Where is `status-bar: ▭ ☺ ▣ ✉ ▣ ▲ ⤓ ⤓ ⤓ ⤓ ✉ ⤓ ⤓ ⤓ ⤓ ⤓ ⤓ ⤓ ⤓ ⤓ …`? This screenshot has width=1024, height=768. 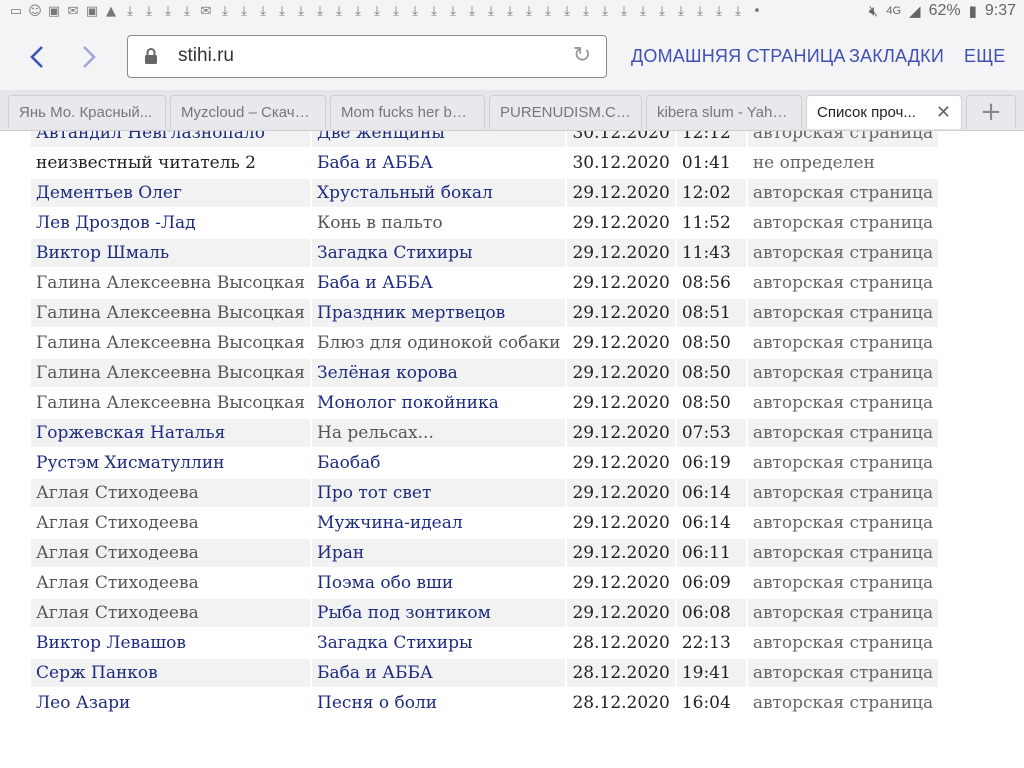
status-bar: ▭ ☺ ▣ ✉ ▣ ▲ ⤓ ⤓ ⤓ ⤓ ✉ ⤓ ⤓ ⤓ ⤓ ⤓ ⤓ ⤓ ⤓ ⤓ … is located at coordinates (512, 12).